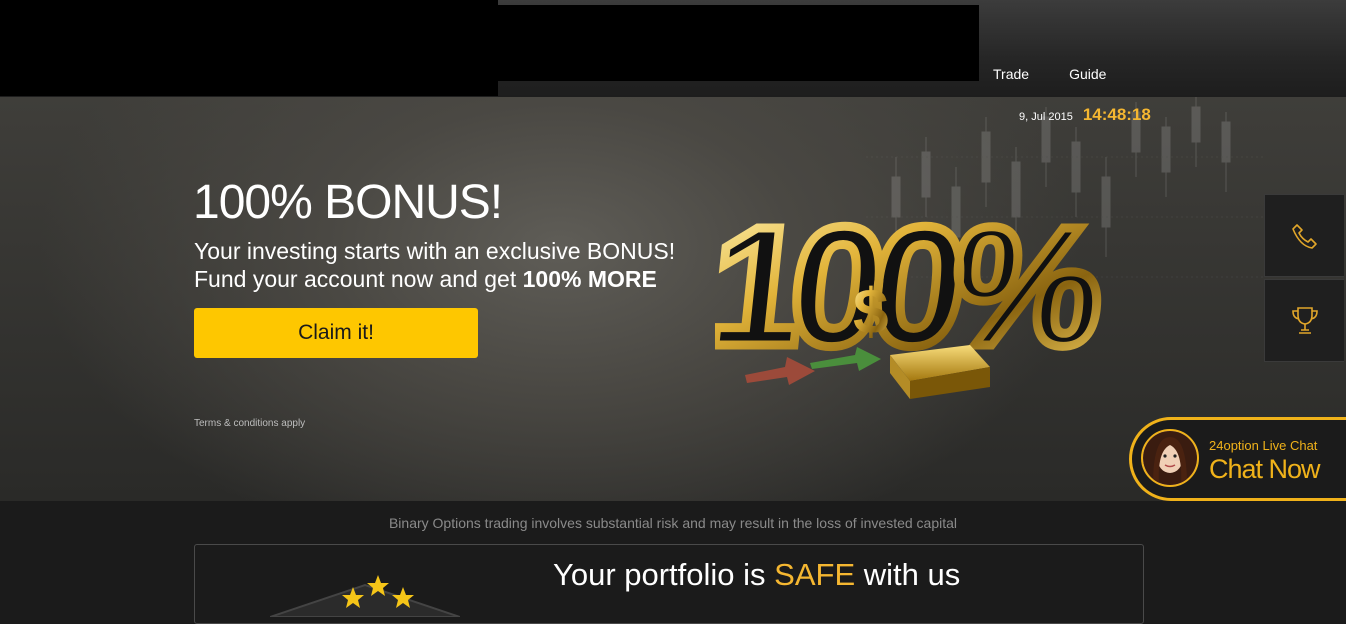 Image resolution: width=1346 pixels, height=624 pixels. I want to click on live-chat-widget: 24option Live Chat Chat Now, so click(1237, 459).